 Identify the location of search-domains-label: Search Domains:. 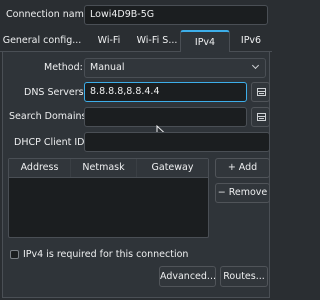
(49, 116).